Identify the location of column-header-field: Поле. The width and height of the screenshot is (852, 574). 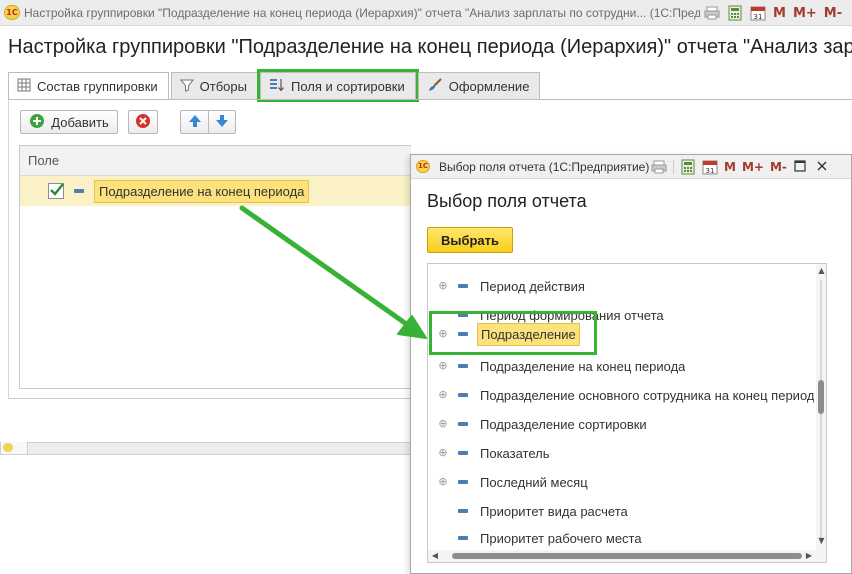
(215, 161).